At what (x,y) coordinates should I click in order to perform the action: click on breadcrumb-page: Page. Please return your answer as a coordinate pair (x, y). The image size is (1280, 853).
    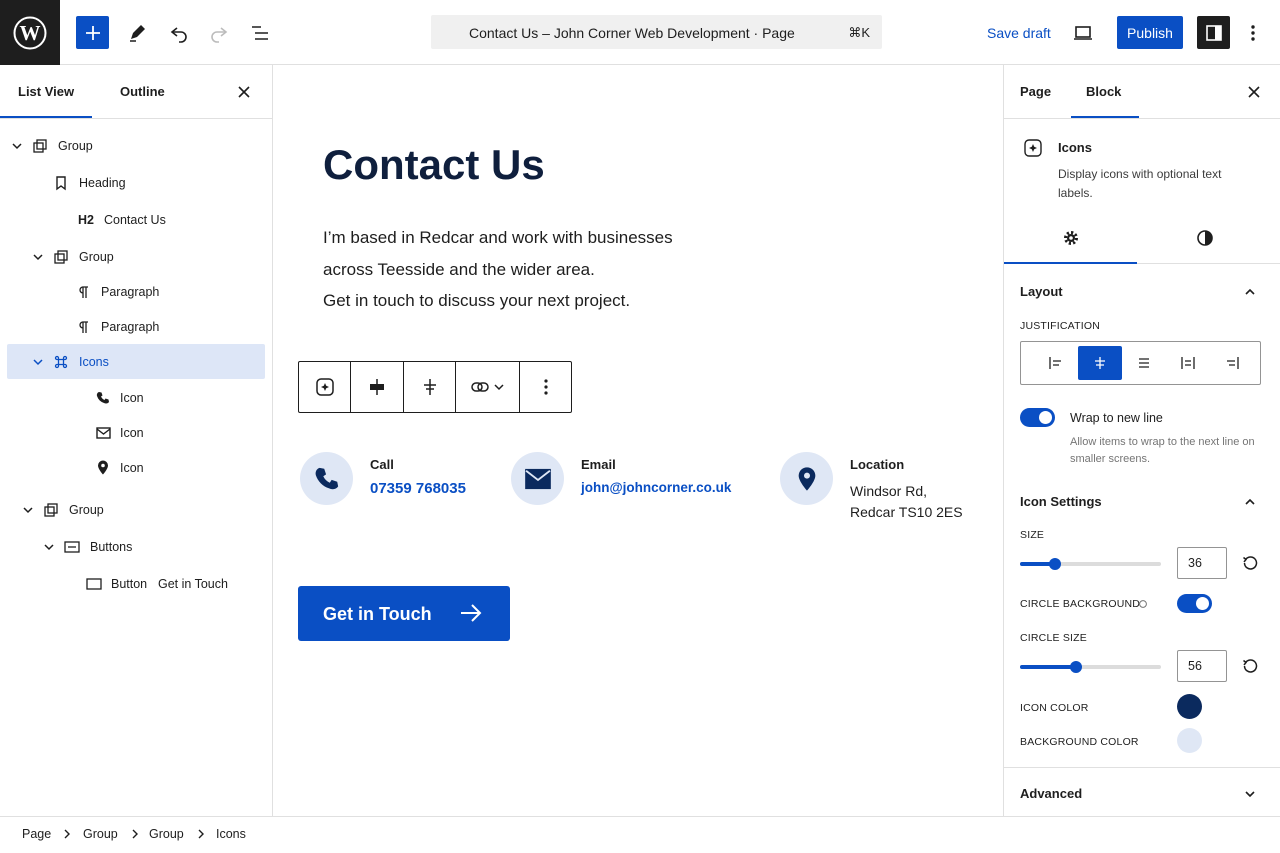
    Looking at the image, I should click on (36, 834).